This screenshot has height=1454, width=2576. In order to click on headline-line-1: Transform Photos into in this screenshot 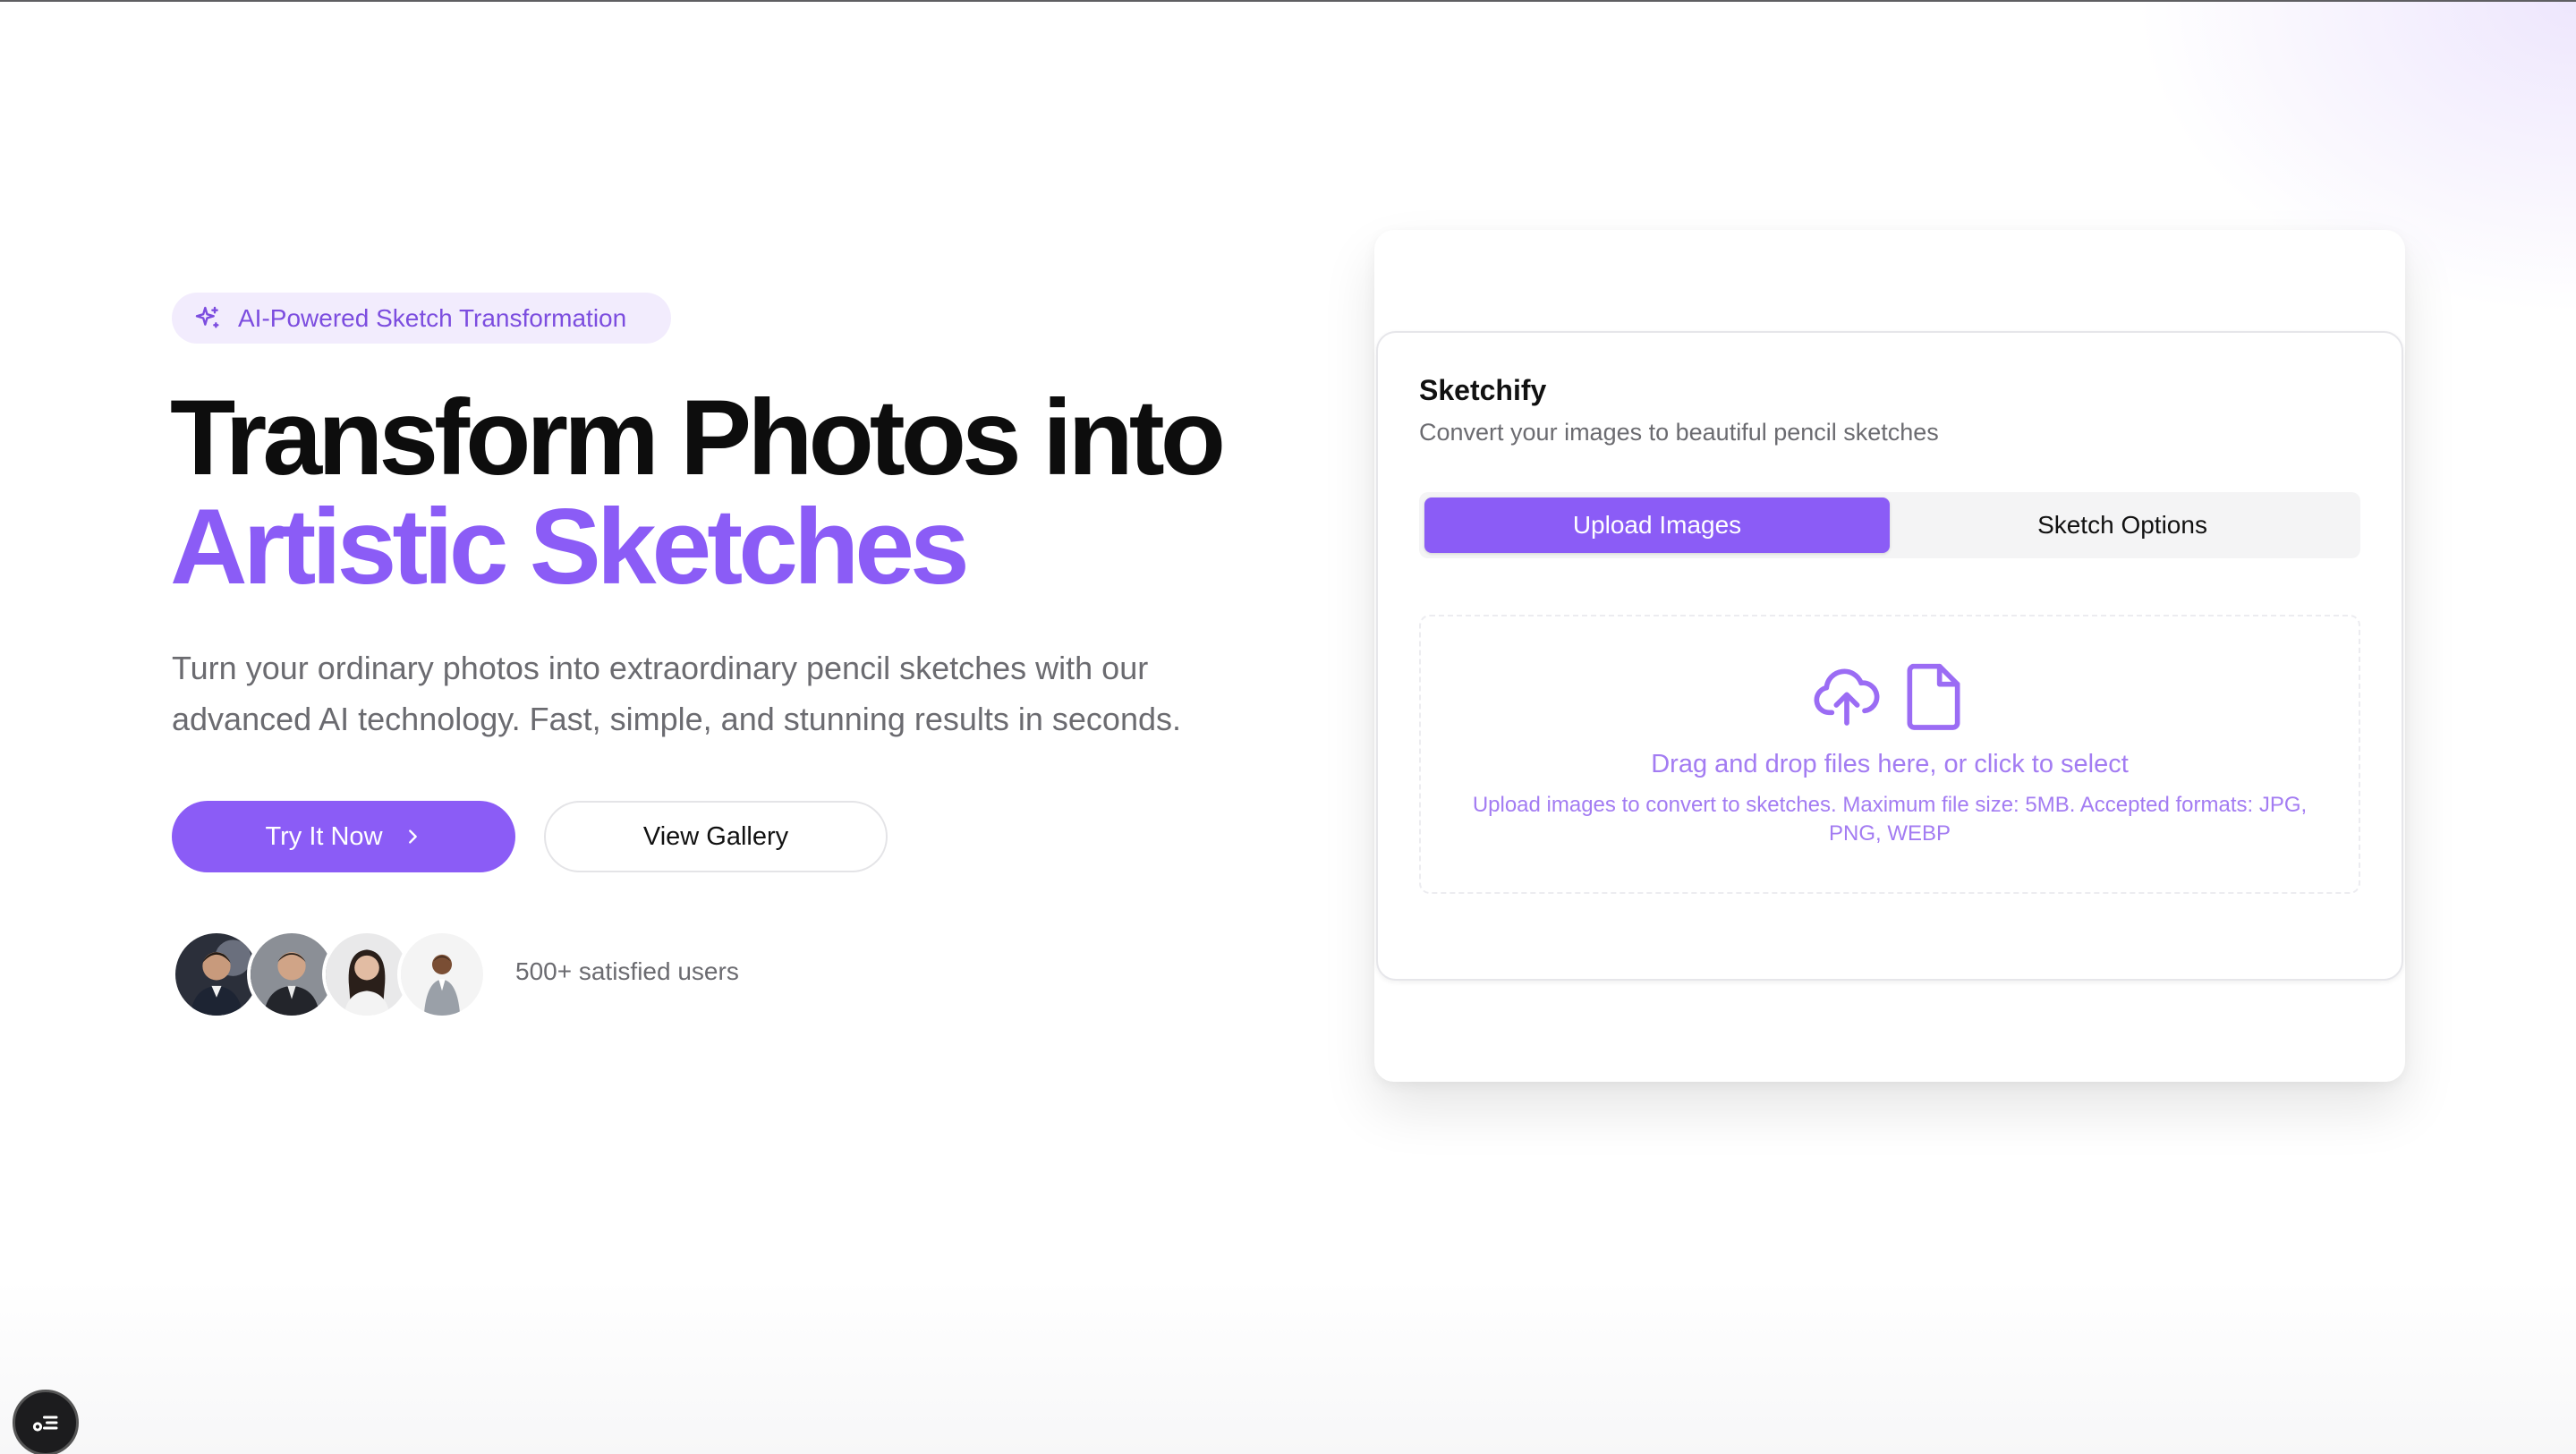, I will do `click(698, 437)`.